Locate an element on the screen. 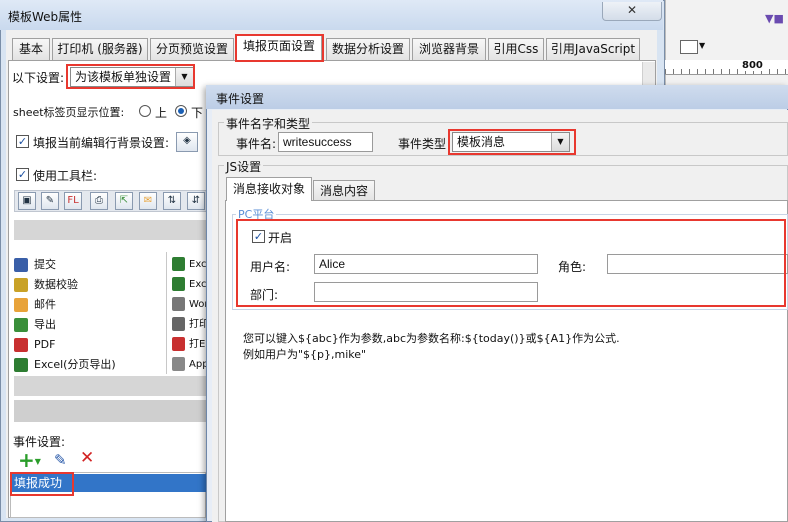 The width and height of the screenshot is (788, 522). radio-bottom is located at coordinates (181, 111).